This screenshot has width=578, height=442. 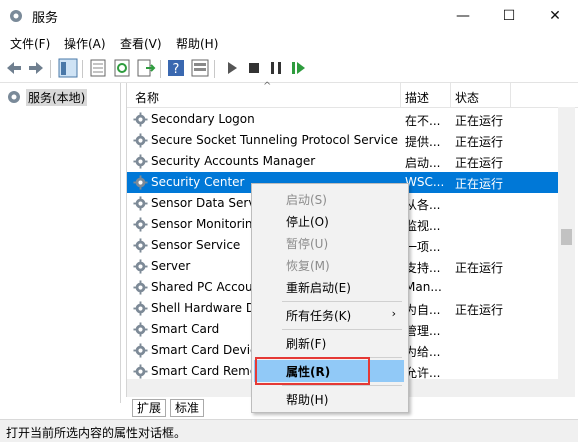 I want to click on sort-caret-icon: ^, so click(x=267, y=86).